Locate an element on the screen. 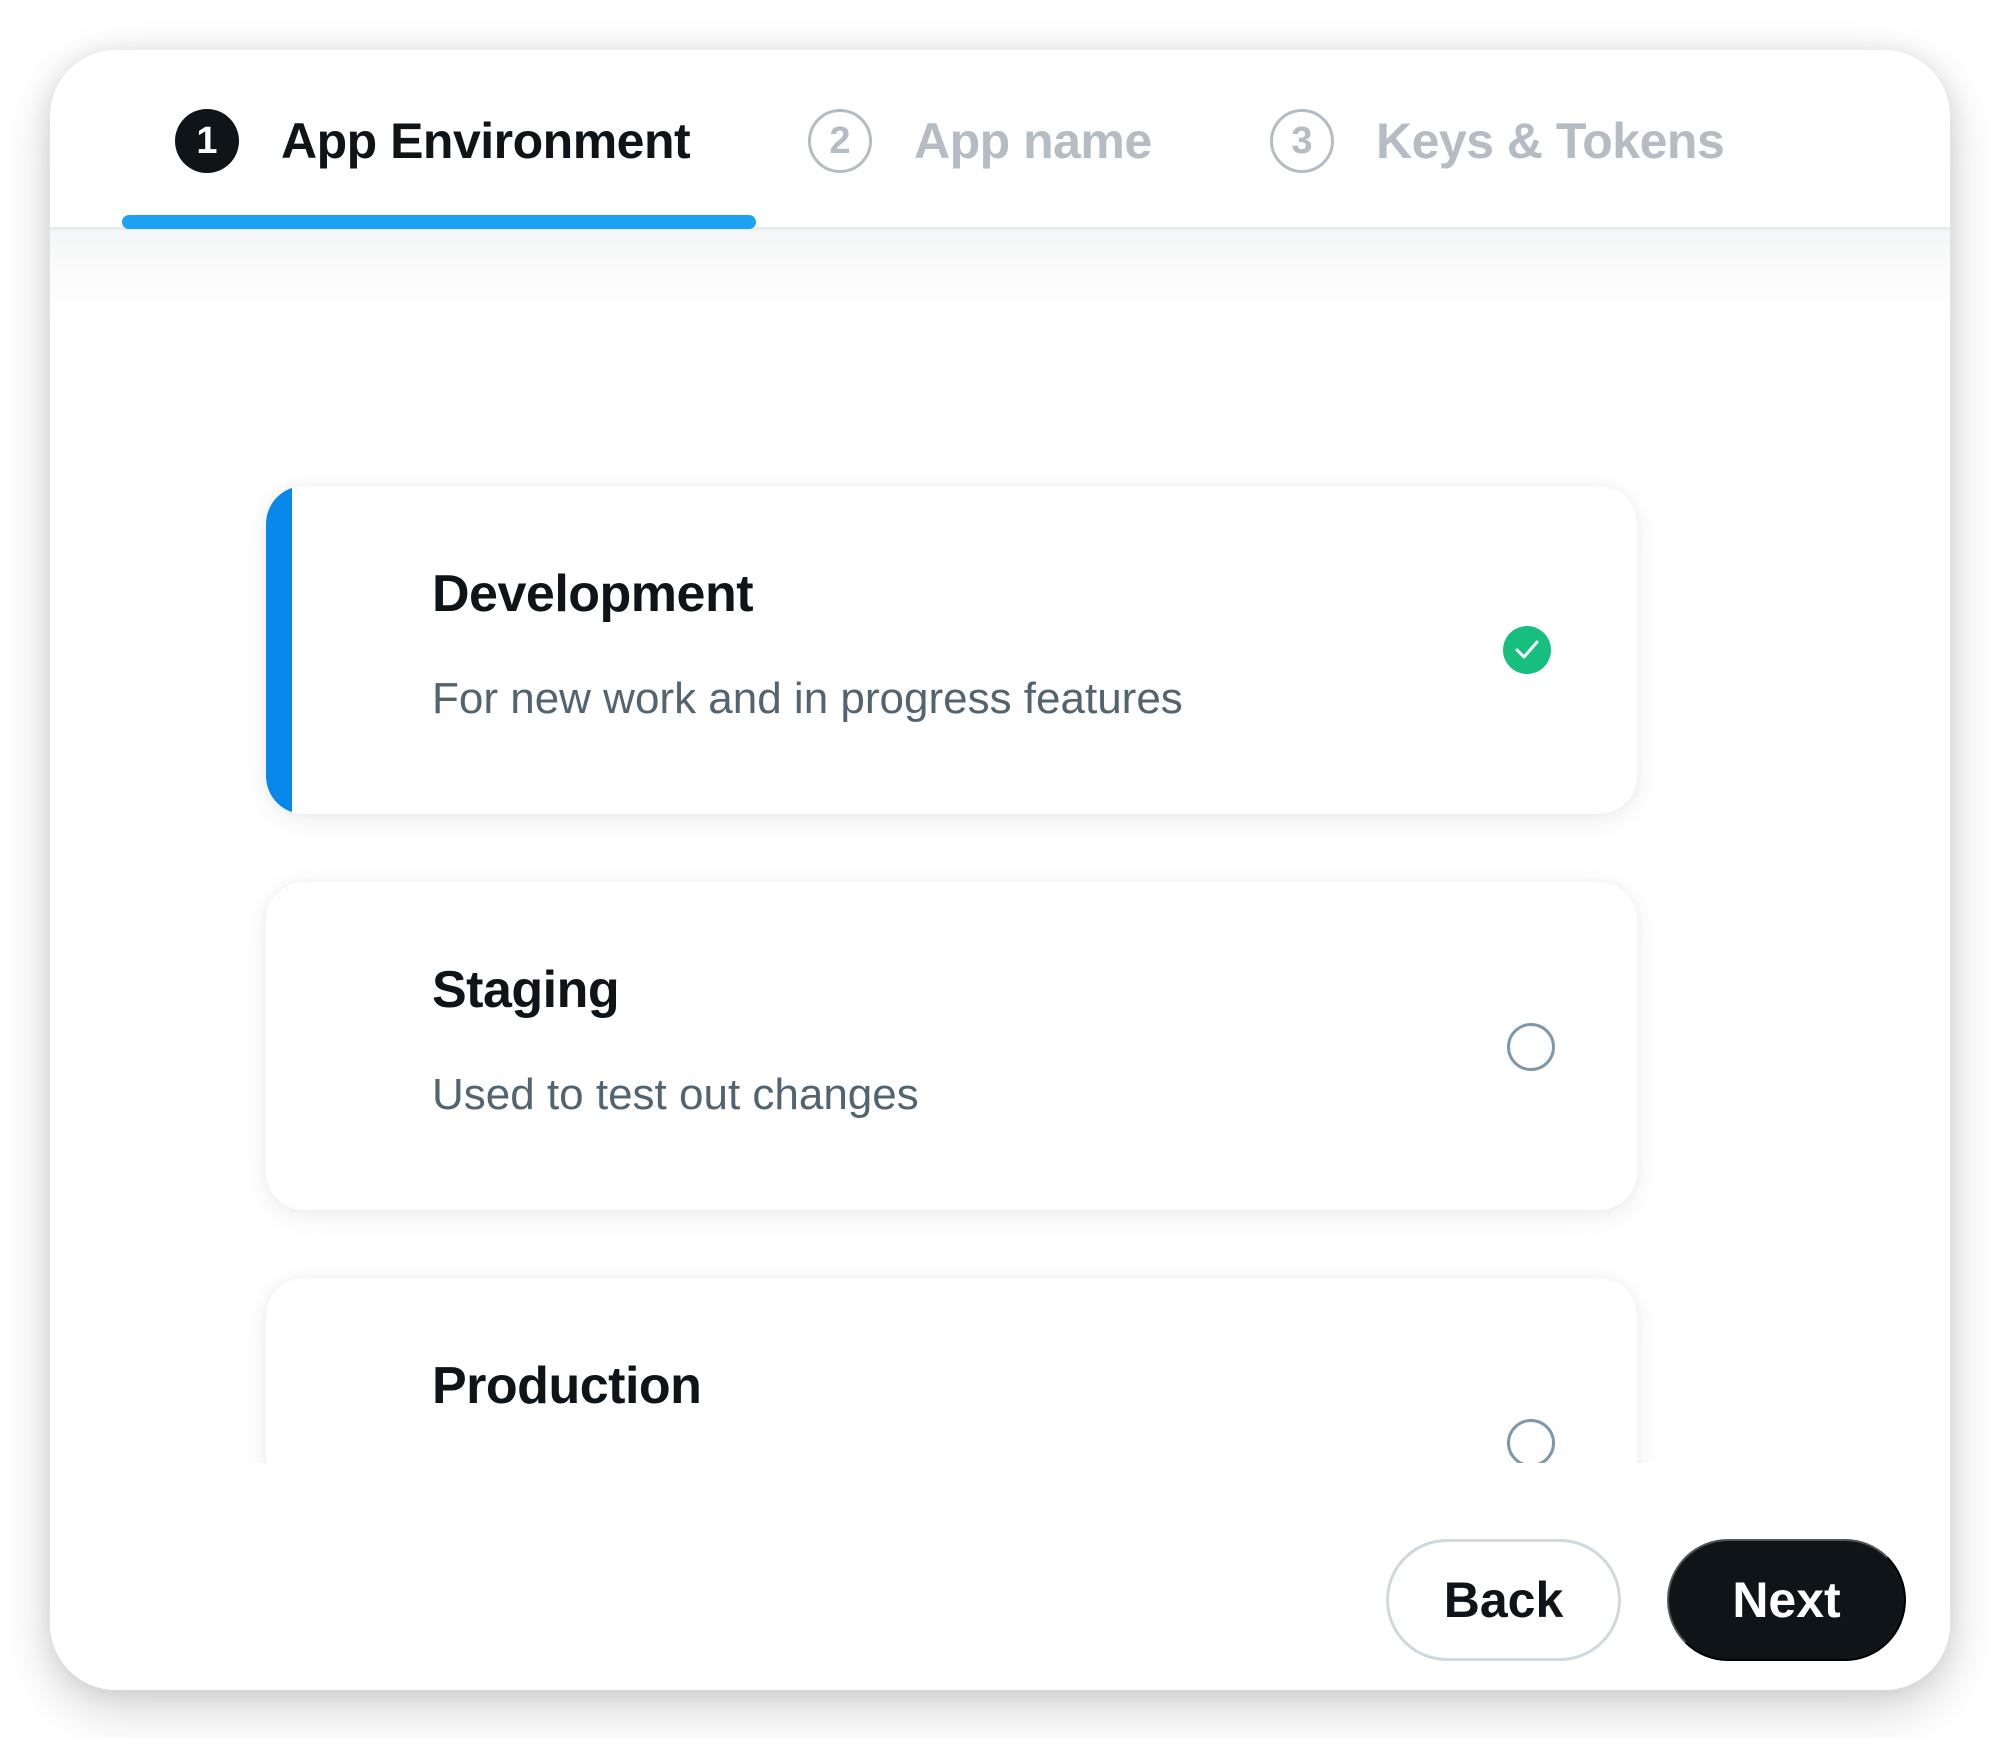  step-app-environment: 1 App Environment is located at coordinates (433, 141).